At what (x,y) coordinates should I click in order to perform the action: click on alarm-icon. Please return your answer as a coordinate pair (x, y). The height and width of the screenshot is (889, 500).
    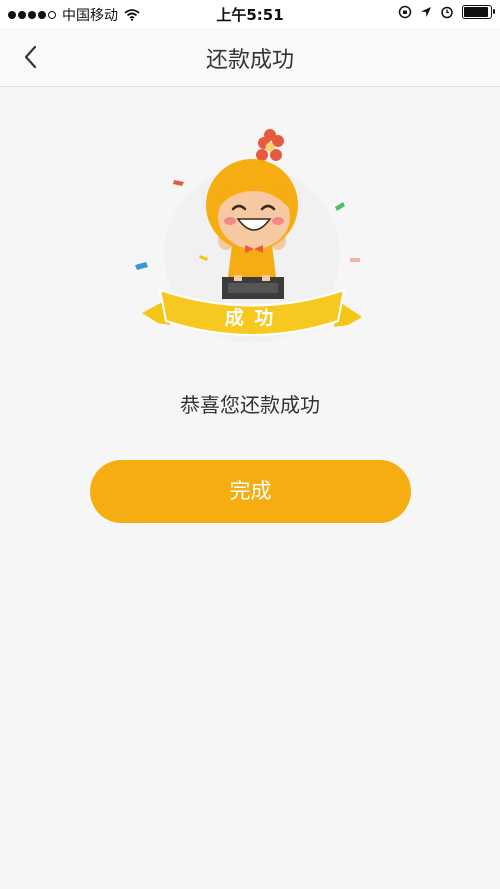
    Looking at the image, I should click on (447, 12).